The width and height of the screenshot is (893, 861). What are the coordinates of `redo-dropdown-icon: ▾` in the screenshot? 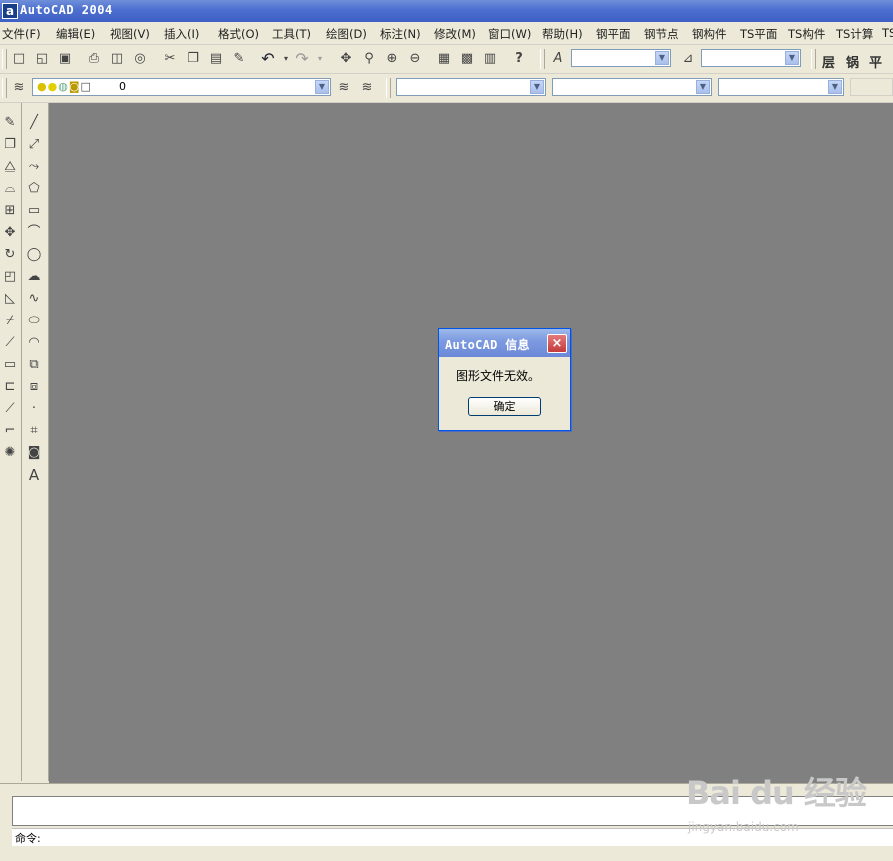 It's located at (320, 59).